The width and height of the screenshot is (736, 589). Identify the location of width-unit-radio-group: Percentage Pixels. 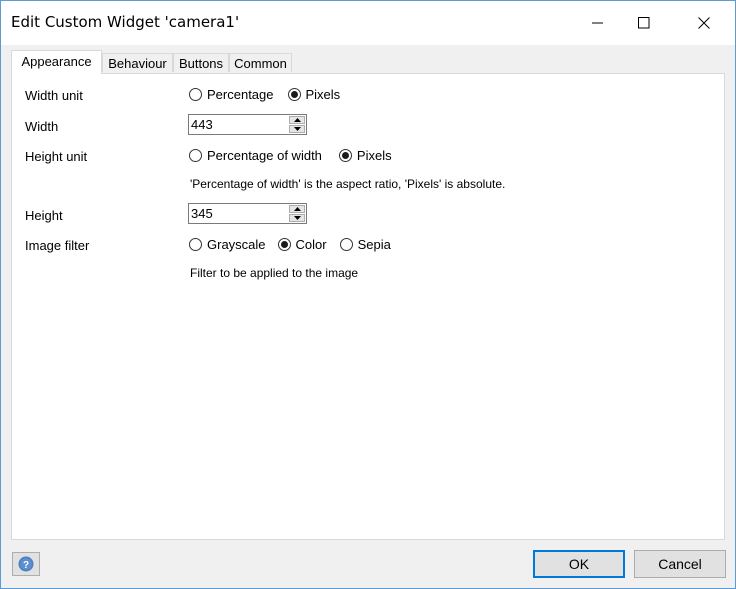
(271, 94).